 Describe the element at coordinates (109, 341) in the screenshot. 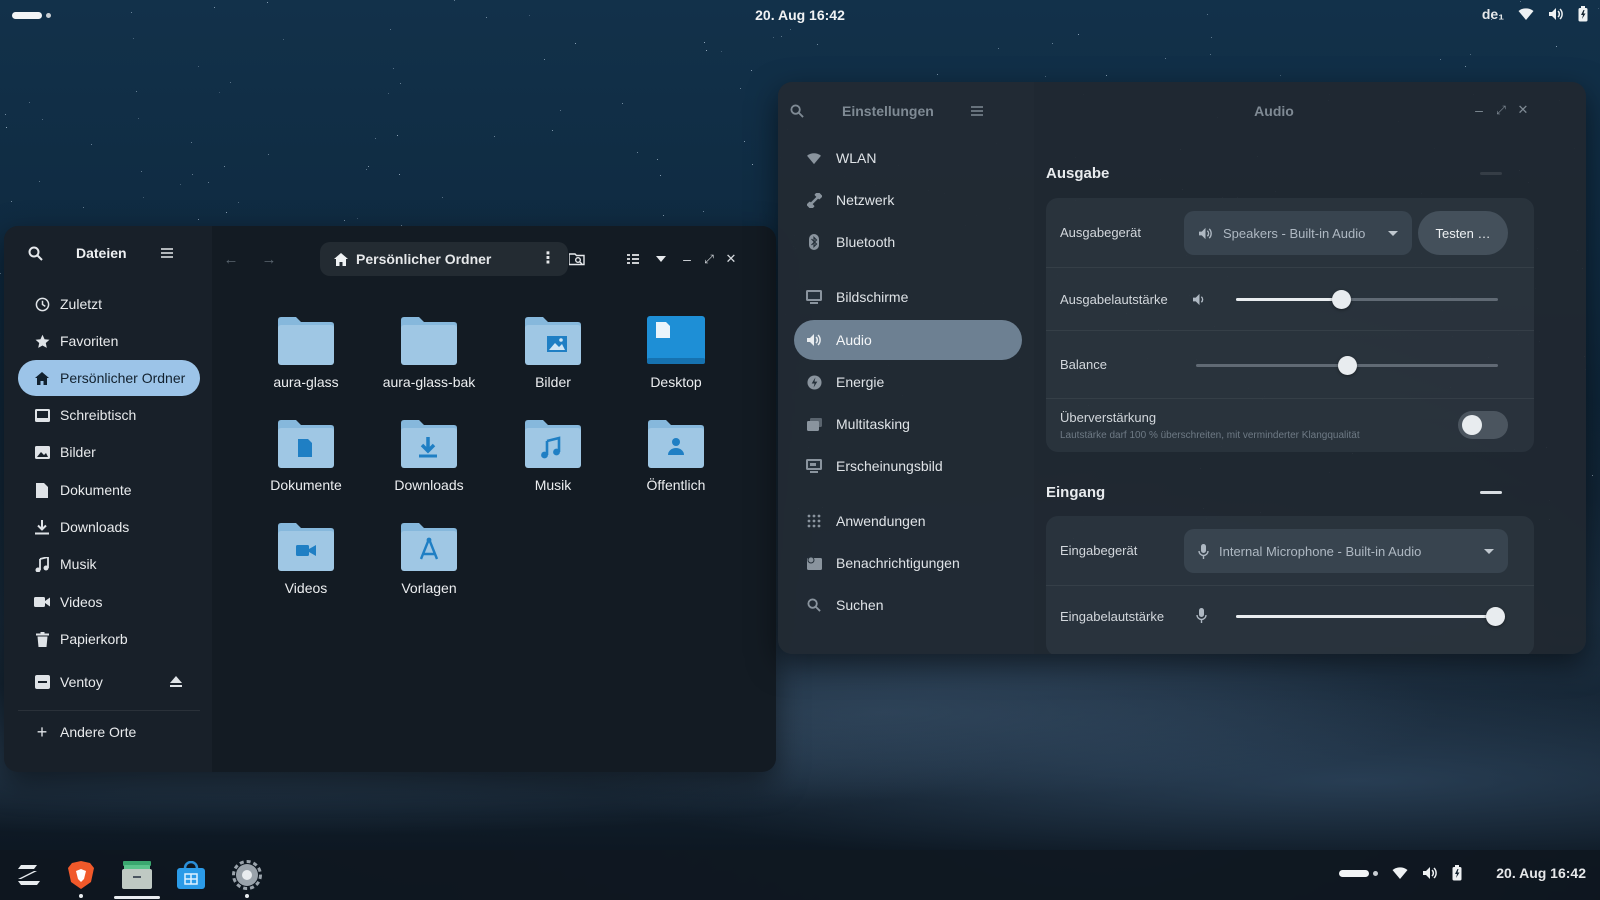

I see `sidebar-item-star: Favoriten` at that location.